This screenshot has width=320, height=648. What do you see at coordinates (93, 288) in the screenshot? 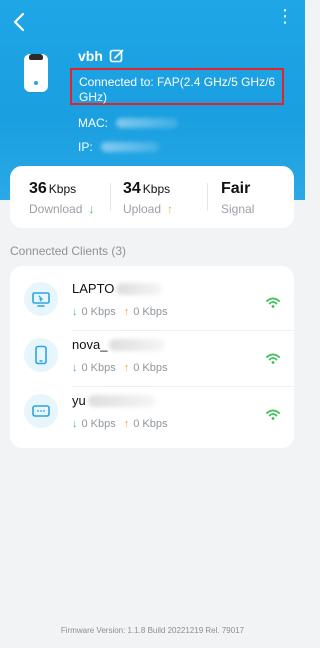
I see `client-name-text: LAPTO` at bounding box center [93, 288].